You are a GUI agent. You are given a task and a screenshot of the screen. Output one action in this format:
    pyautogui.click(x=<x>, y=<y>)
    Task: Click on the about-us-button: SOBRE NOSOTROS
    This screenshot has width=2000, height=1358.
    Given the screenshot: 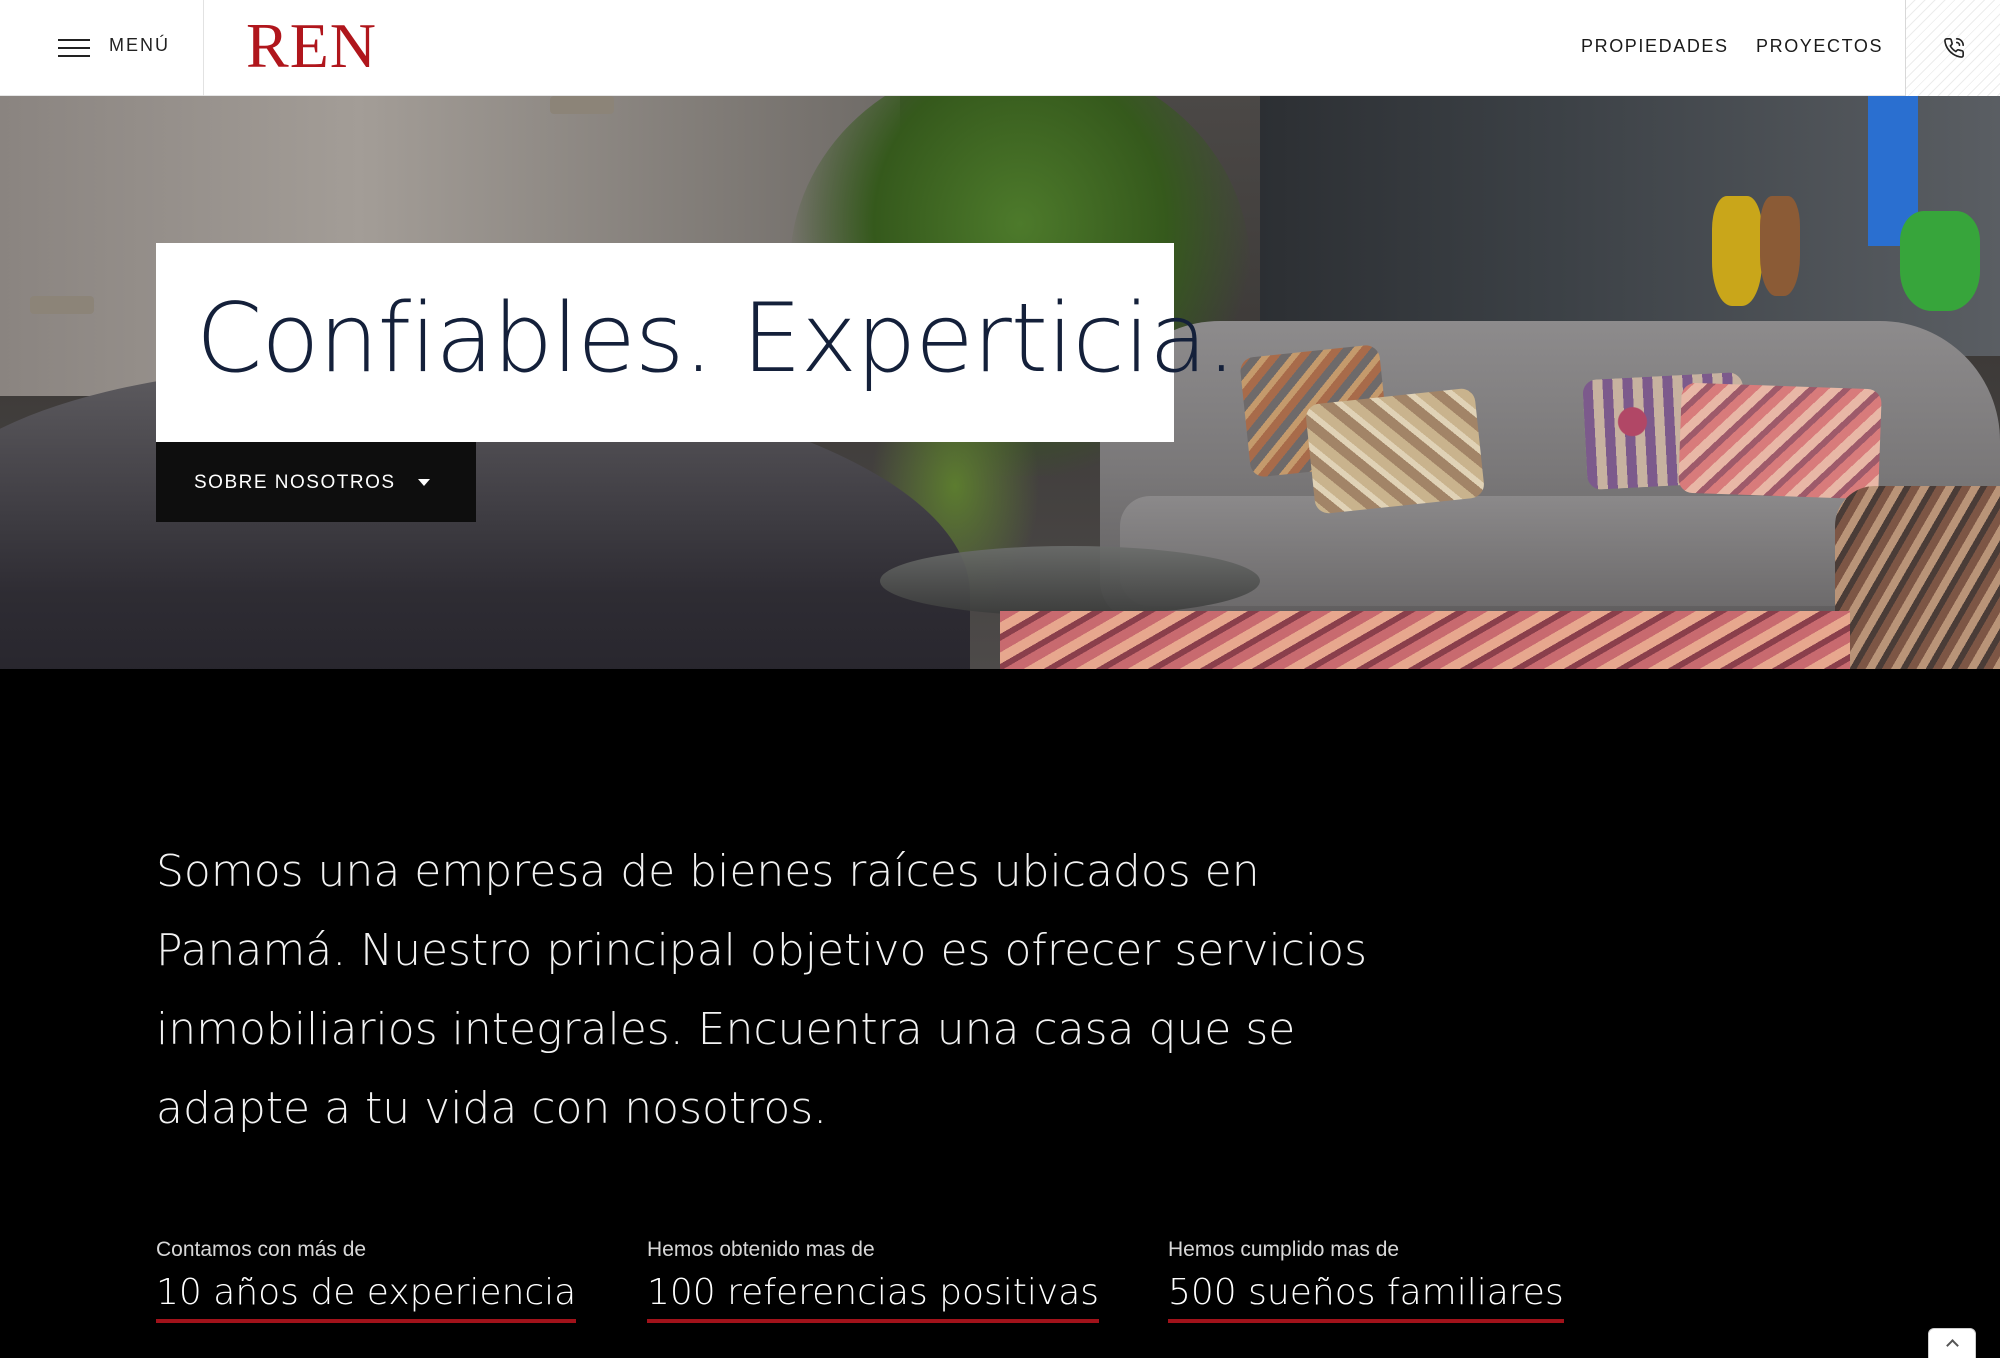 What is the action you would take?
    pyautogui.click(x=316, y=482)
    